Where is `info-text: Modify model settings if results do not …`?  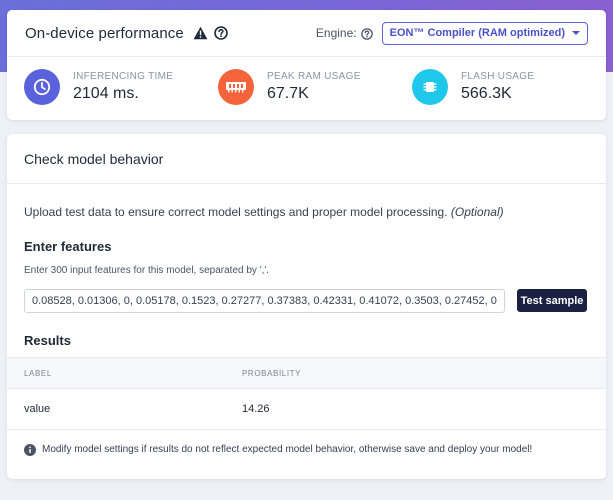 info-text: Modify model settings if results do not … is located at coordinates (287, 449).